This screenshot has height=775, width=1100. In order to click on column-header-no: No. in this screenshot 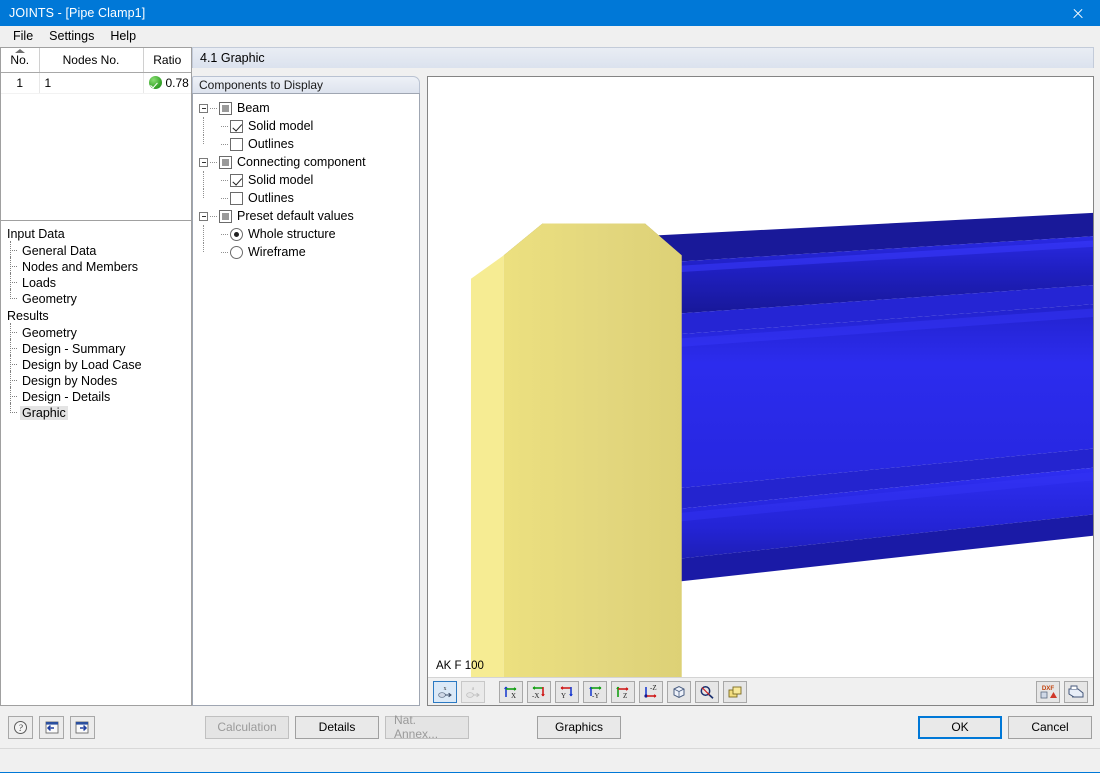, I will do `click(20, 60)`.